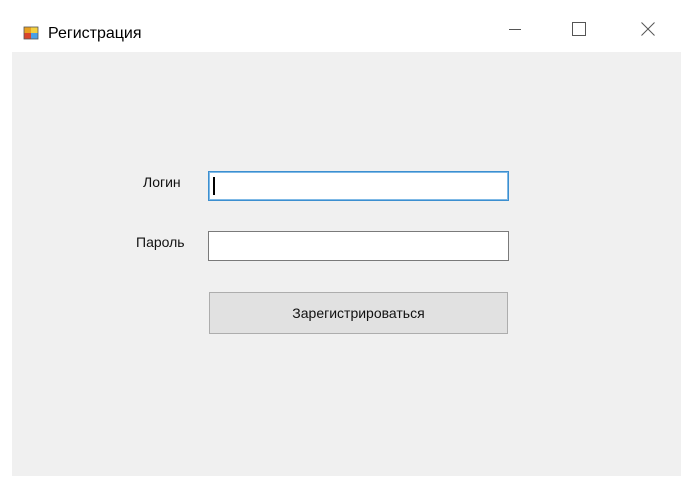 The width and height of the screenshot is (684, 478). I want to click on maximize-icon, so click(579, 29).